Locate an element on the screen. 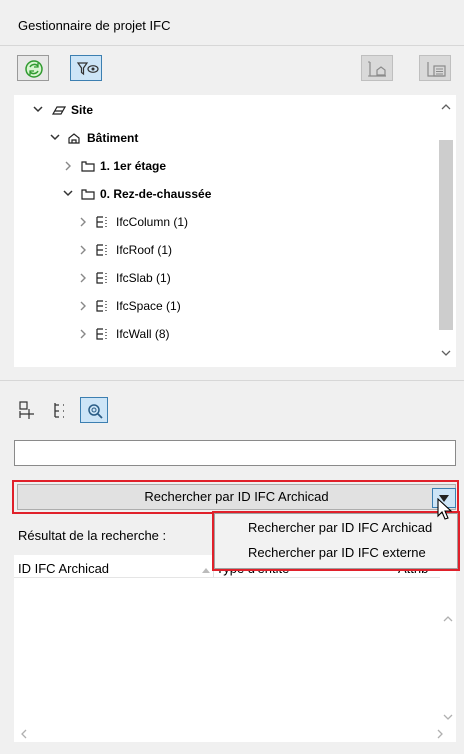  tree-item-storey-1: 1. 1er étage is located at coordinates (224, 166).